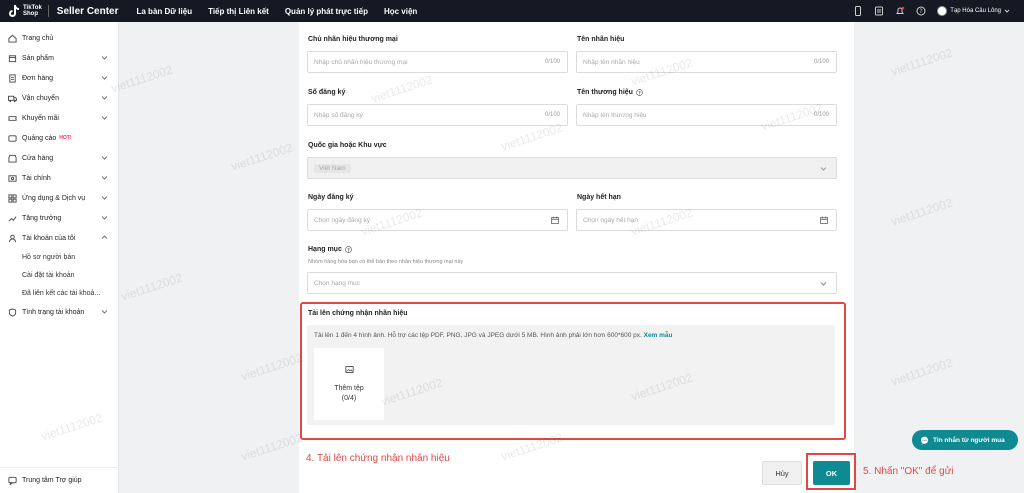 This screenshot has width=1024, height=493. I want to click on chevron-up-icon, so click(104, 237).